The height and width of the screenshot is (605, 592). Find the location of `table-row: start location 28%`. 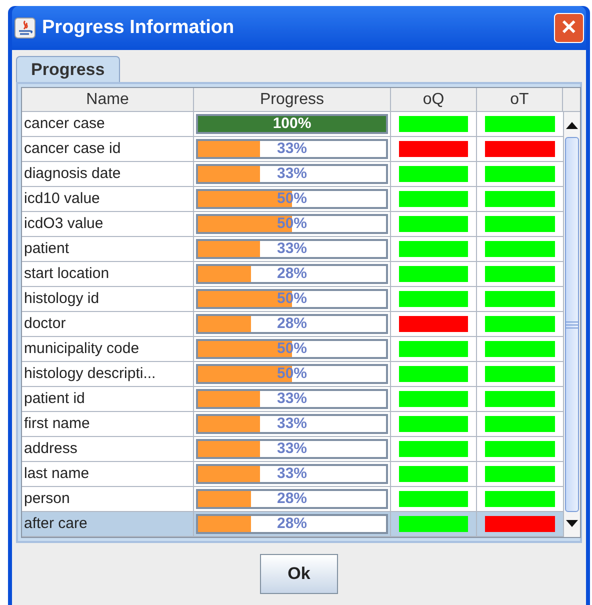

table-row: start location 28% is located at coordinates (292, 274).